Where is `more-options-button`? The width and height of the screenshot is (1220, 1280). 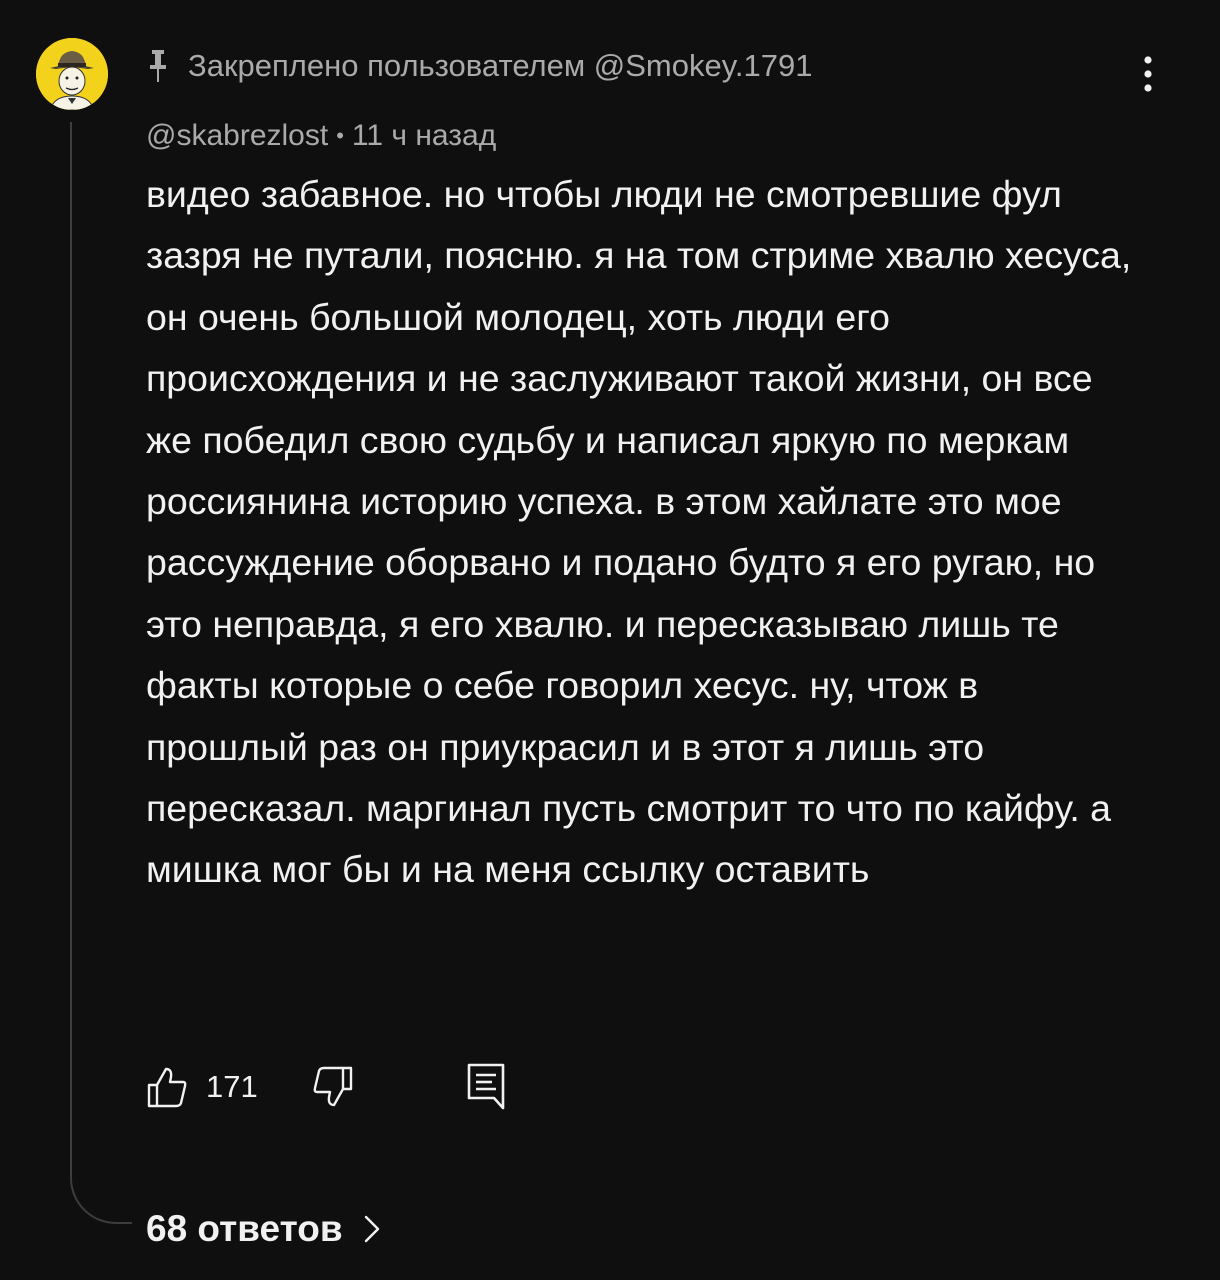
more-options-button is located at coordinates (1148, 74).